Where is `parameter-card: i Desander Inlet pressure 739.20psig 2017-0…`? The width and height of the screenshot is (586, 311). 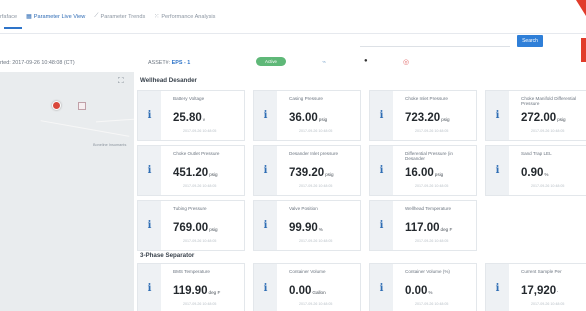 parameter-card: i Desander Inlet pressure 739.20psig 2017-0… is located at coordinates (307, 170).